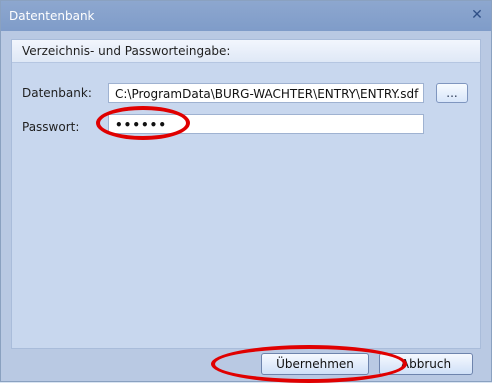 This screenshot has height=383, width=492. Describe the element at coordinates (57, 93) in the screenshot. I see `database-label: Datenbank:` at that location.